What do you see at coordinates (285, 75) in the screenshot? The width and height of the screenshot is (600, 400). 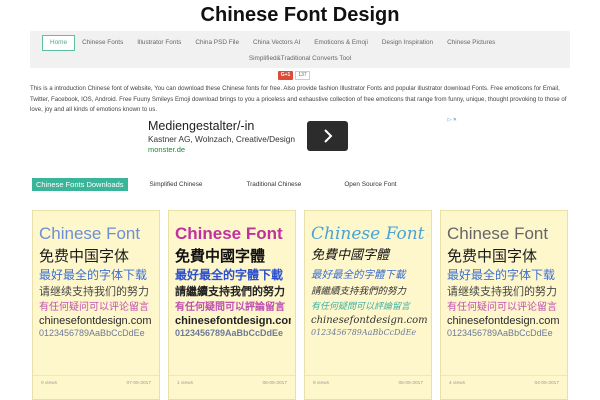 I see `google-plus-button: G+1` at bounding box center [285, 75].